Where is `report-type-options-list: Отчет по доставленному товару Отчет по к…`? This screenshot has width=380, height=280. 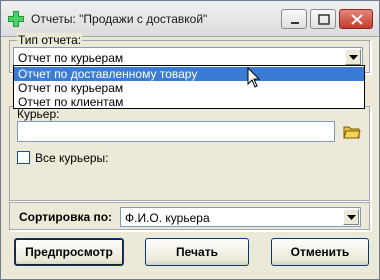 report-type-options-list: Отчет по доставленному товару Отчет по к… is located at coordinates (189, 87).